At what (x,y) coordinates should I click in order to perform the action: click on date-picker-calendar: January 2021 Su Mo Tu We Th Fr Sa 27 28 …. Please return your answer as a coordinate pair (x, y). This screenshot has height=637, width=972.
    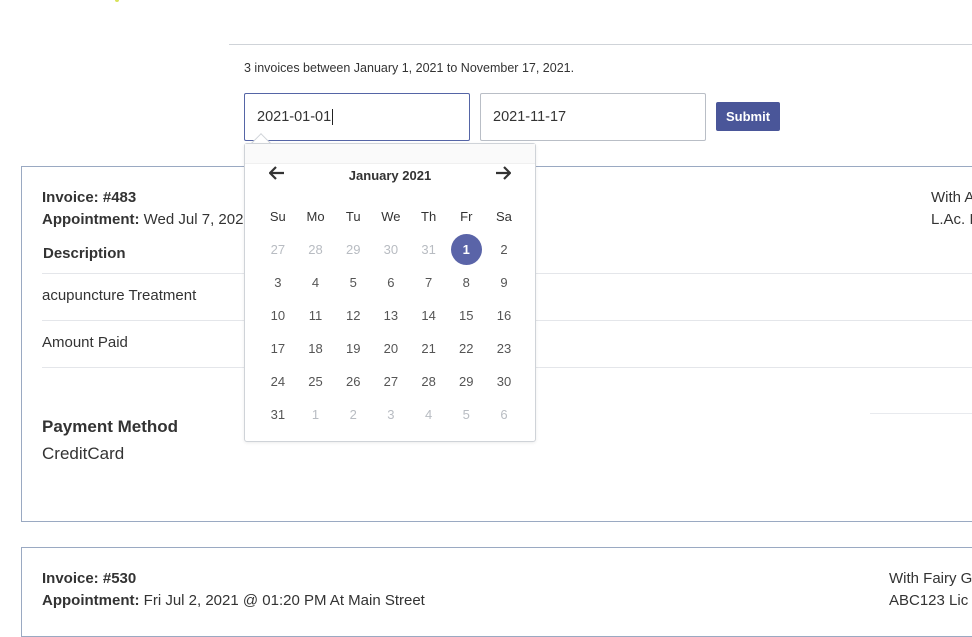
    Looking at the image, I should click on (390, 292).